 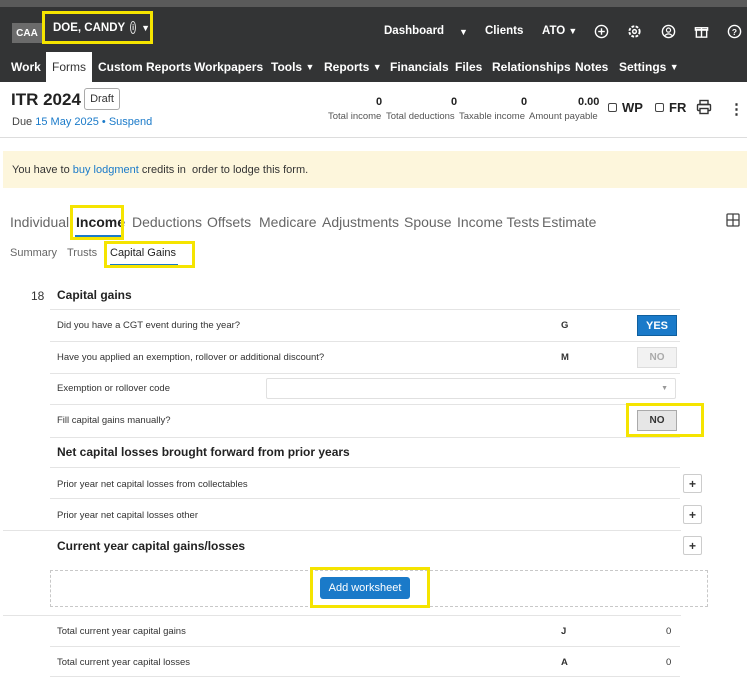 What do you see at coordinates (287, 67) in the screenshot?
I see `menu-tools-label: Tools` at bounding box center [287, 67].